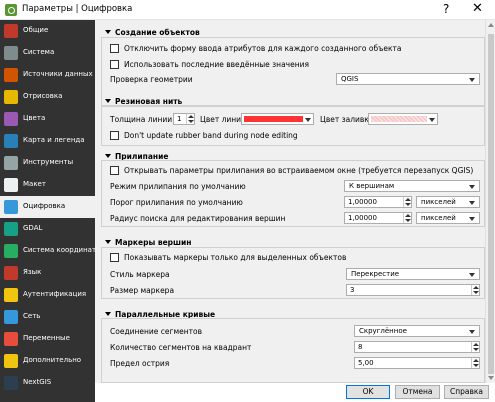 Image resolution: width=495 pixels, height=402 pixels. What do you see at coordinates (11, 383) in the screenshot?
I see `nextgis-icon` at bounding box center [11, 383].